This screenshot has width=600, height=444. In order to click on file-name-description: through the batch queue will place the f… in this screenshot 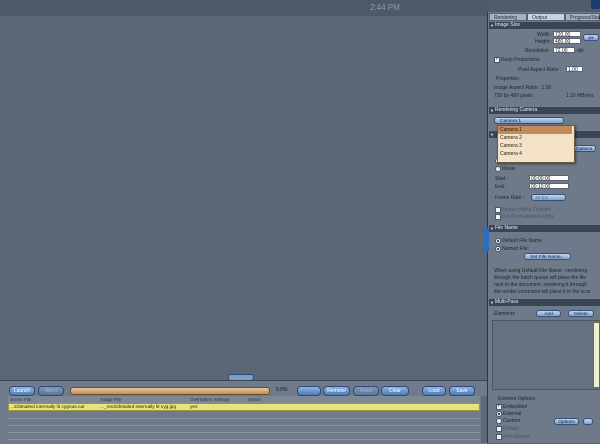, I will do `click(540, 278)`.